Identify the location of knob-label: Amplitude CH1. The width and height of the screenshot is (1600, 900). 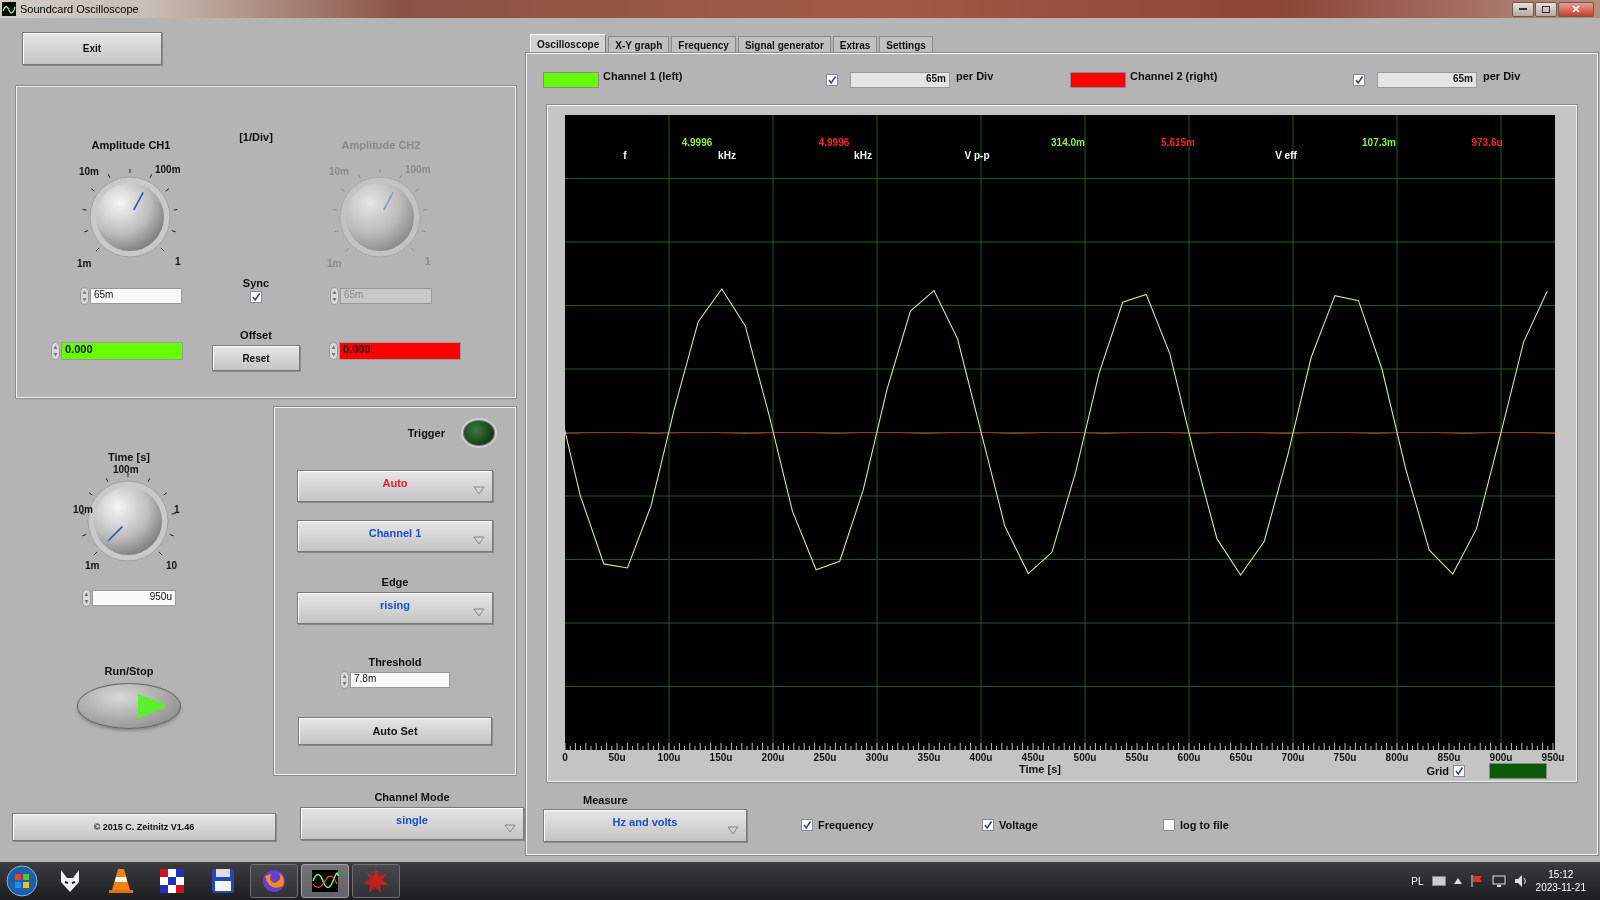
(131, 145).